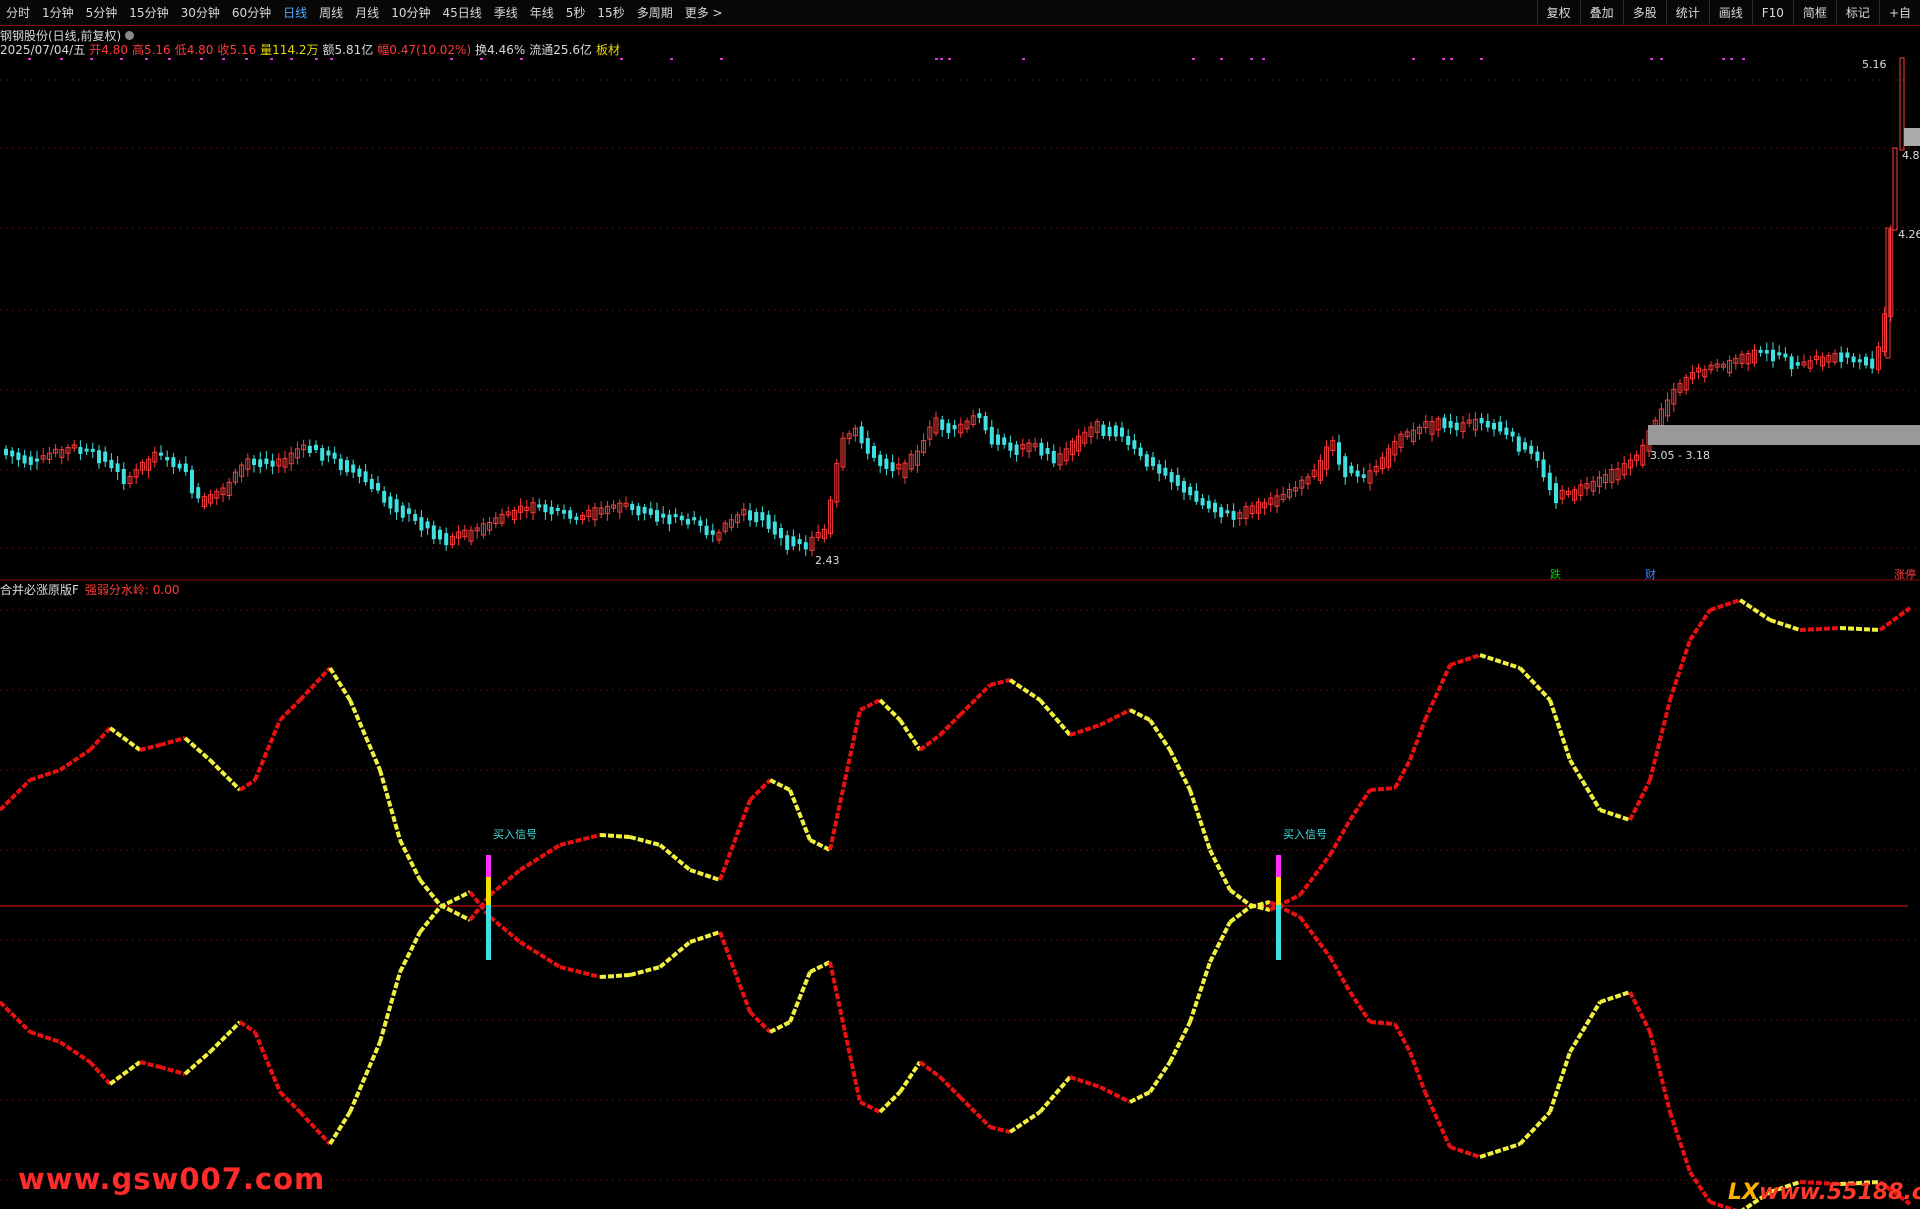 The image size is (1920, 1209). I want to click on signal-bar, so click(488, 932).